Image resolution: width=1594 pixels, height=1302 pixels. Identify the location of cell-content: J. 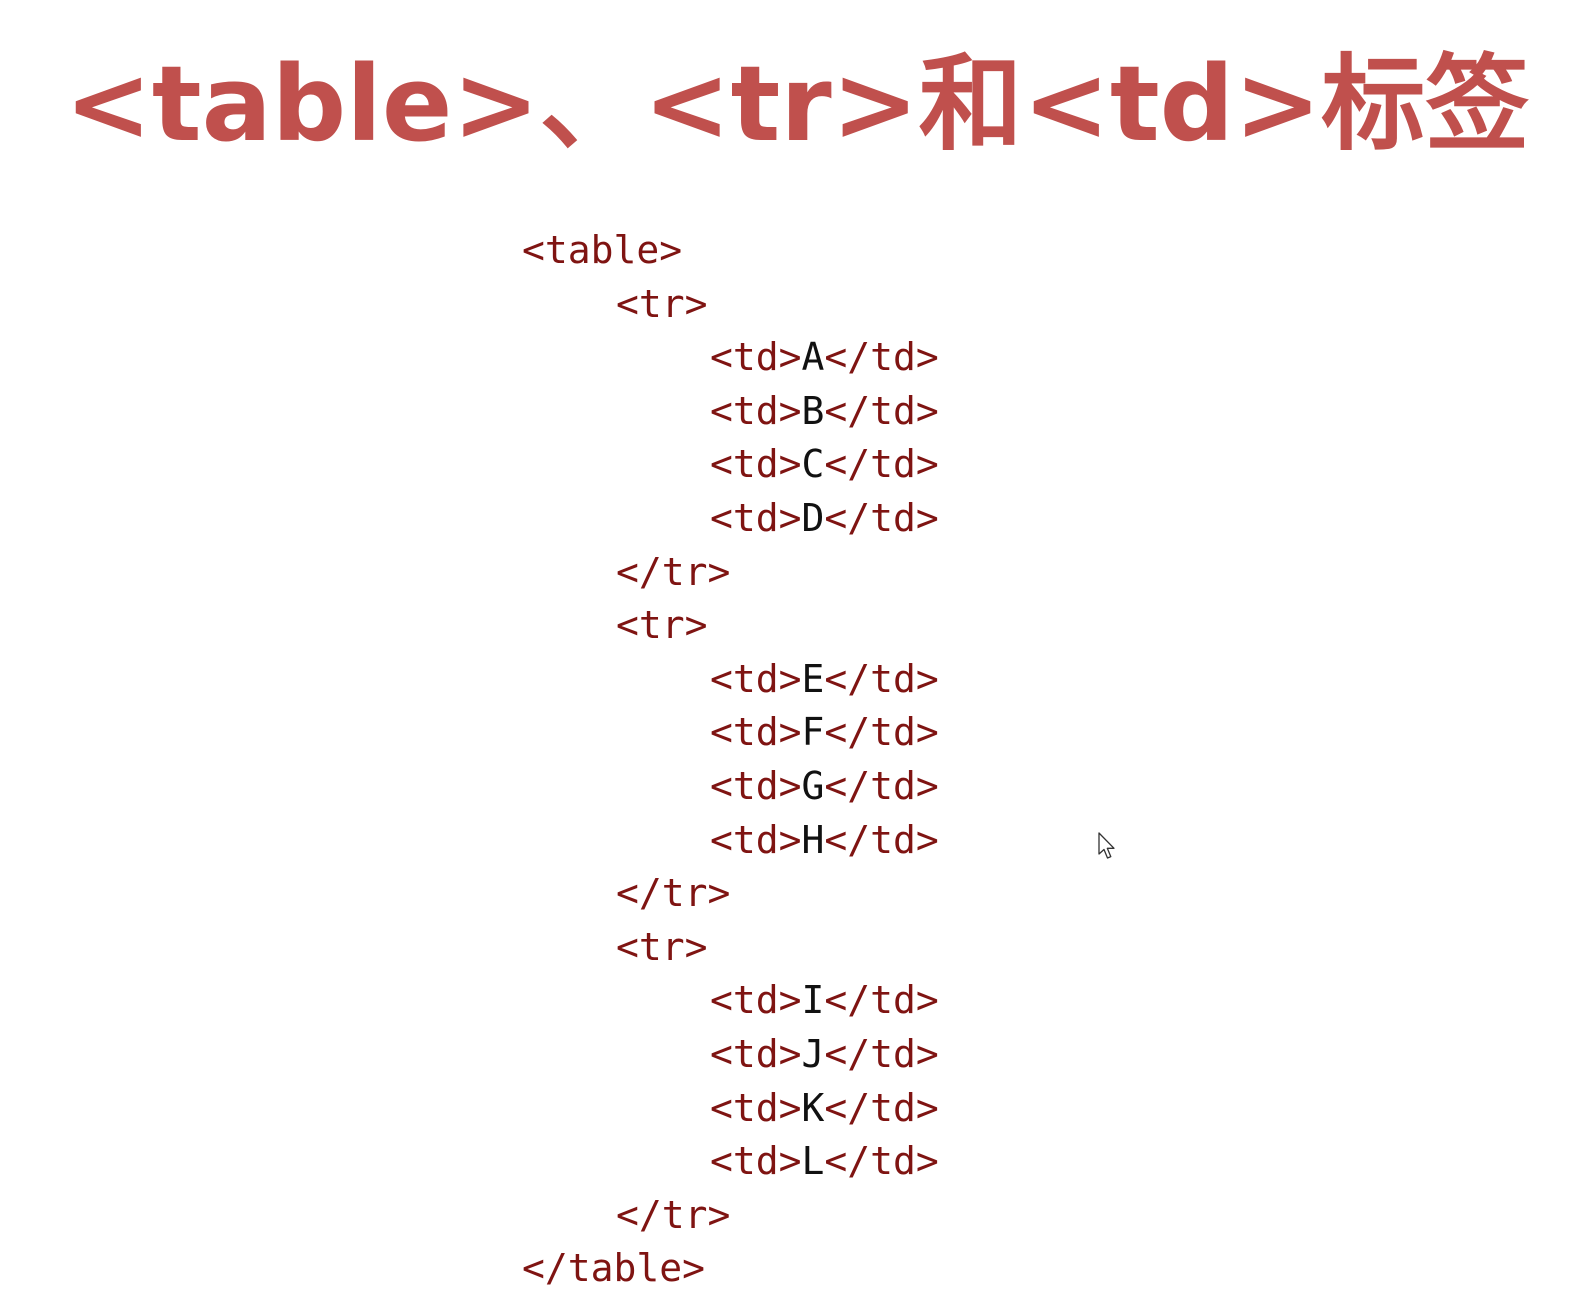
(813, 1053).